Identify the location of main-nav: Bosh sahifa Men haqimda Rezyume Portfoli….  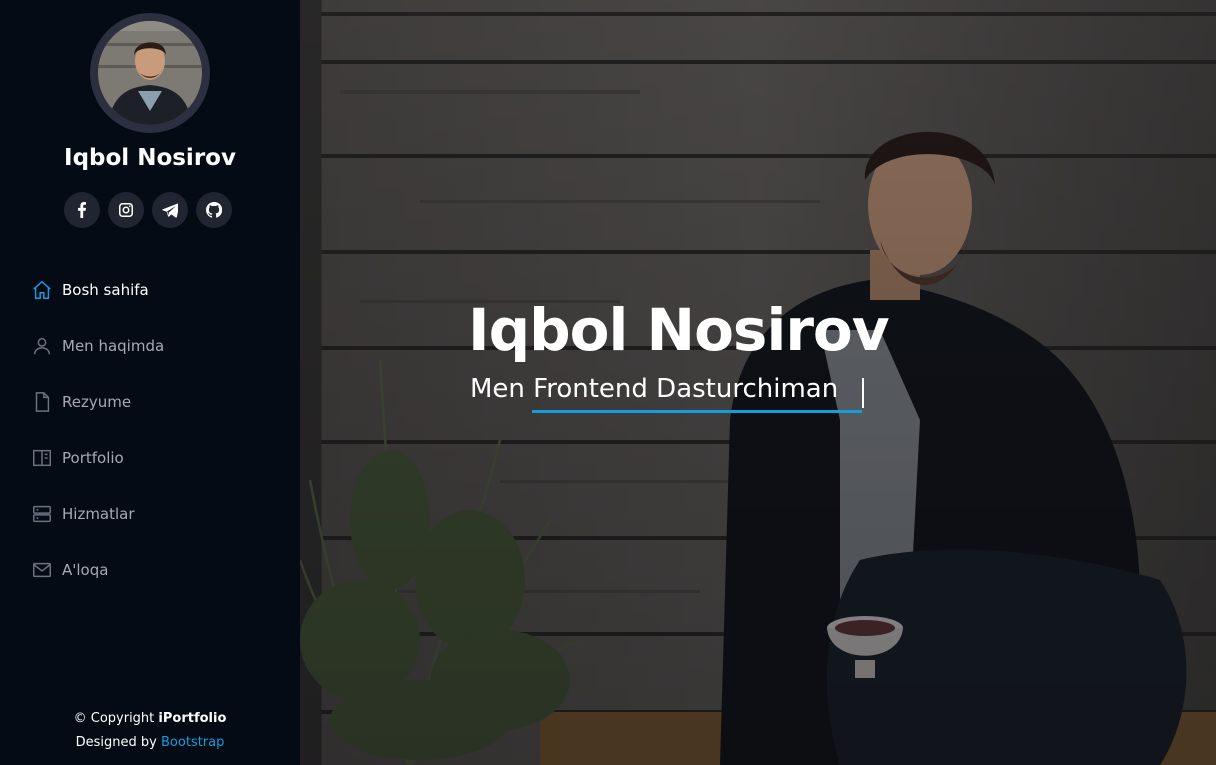
(150, 430).